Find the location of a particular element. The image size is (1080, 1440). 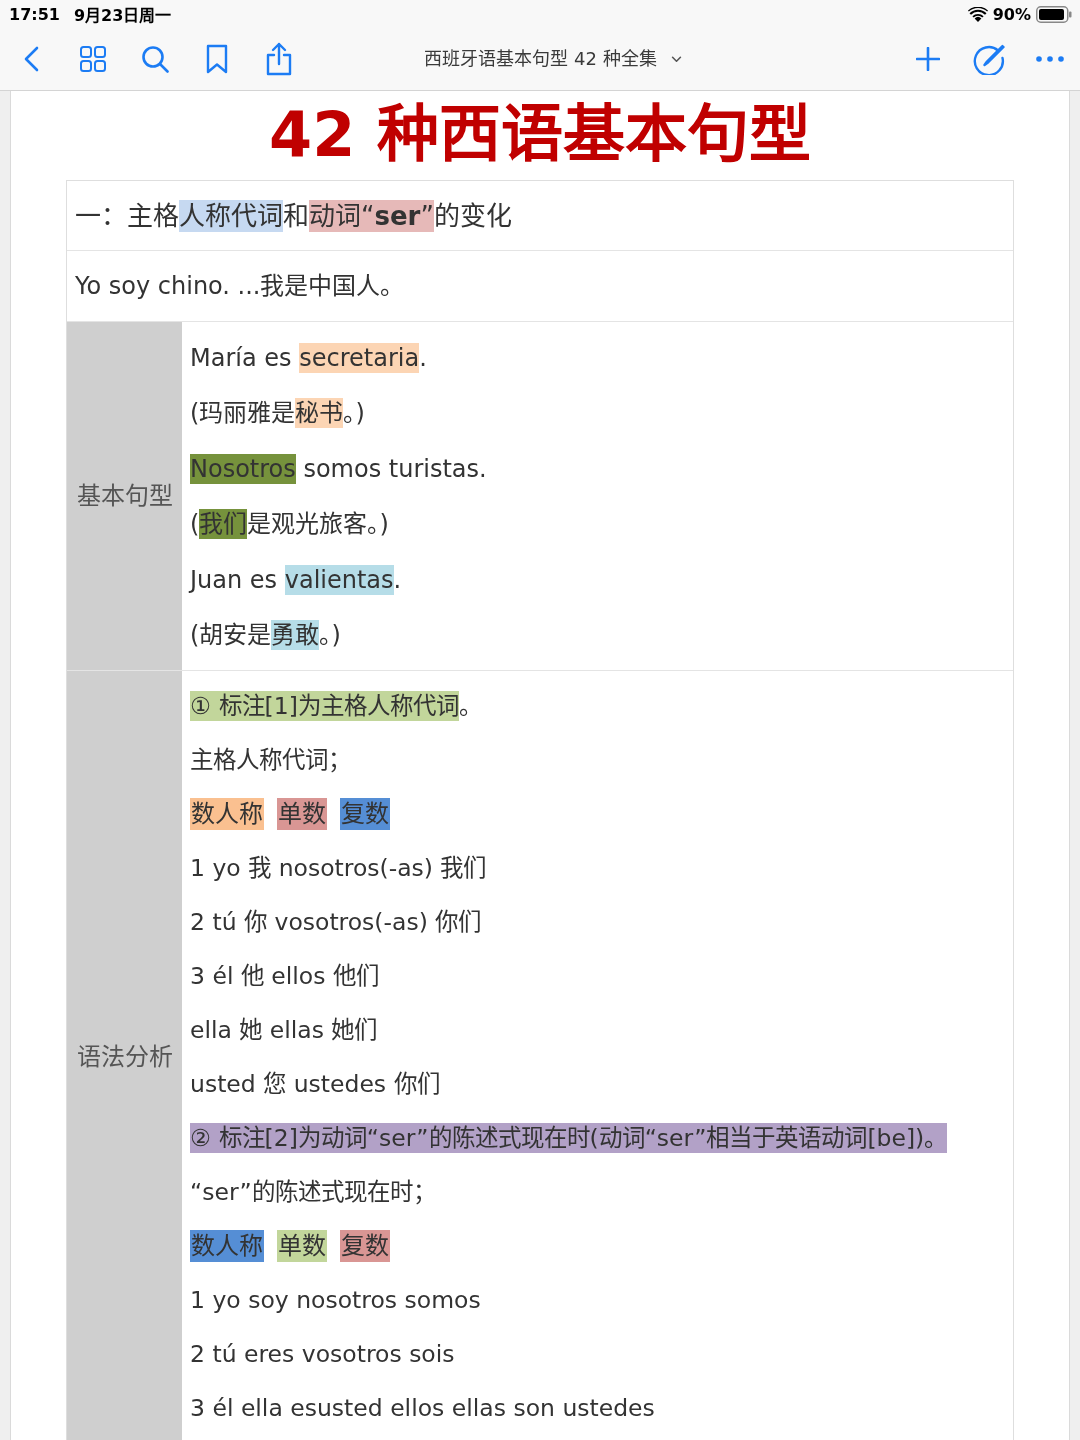

row-header: 语法分析 is located at coordinates (124, 1055).